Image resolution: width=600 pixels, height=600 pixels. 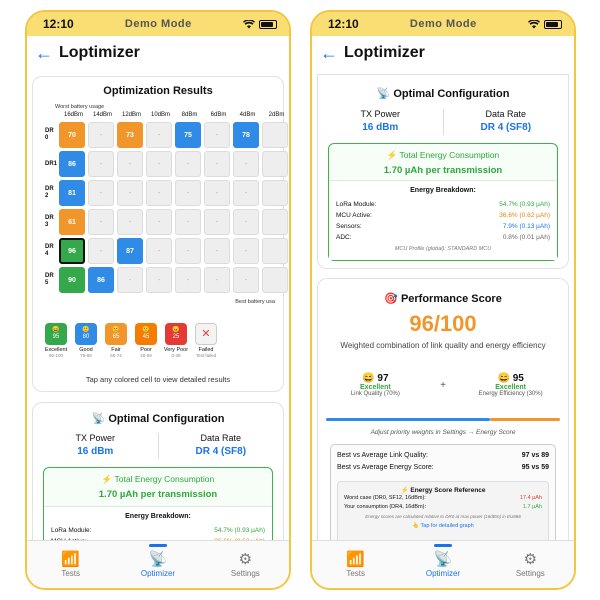 I want to click on grid-cell: 81, so click(x=72, y=193).